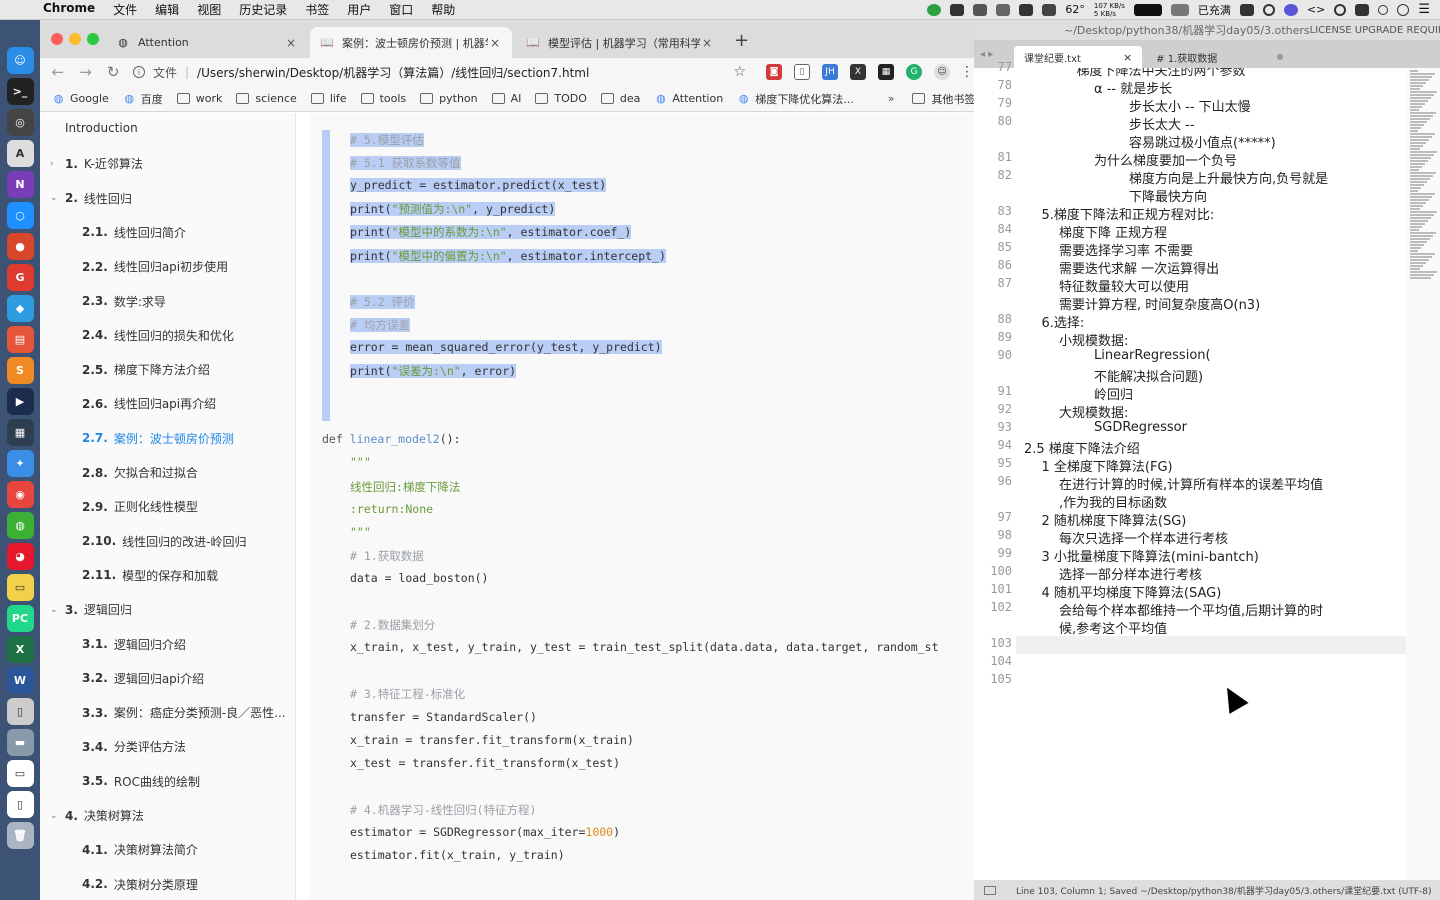  What do you see at coordinates (1147, 9) in the screenshot?
I see `cpu-graph-icon` at bounding box center [1147, 9].